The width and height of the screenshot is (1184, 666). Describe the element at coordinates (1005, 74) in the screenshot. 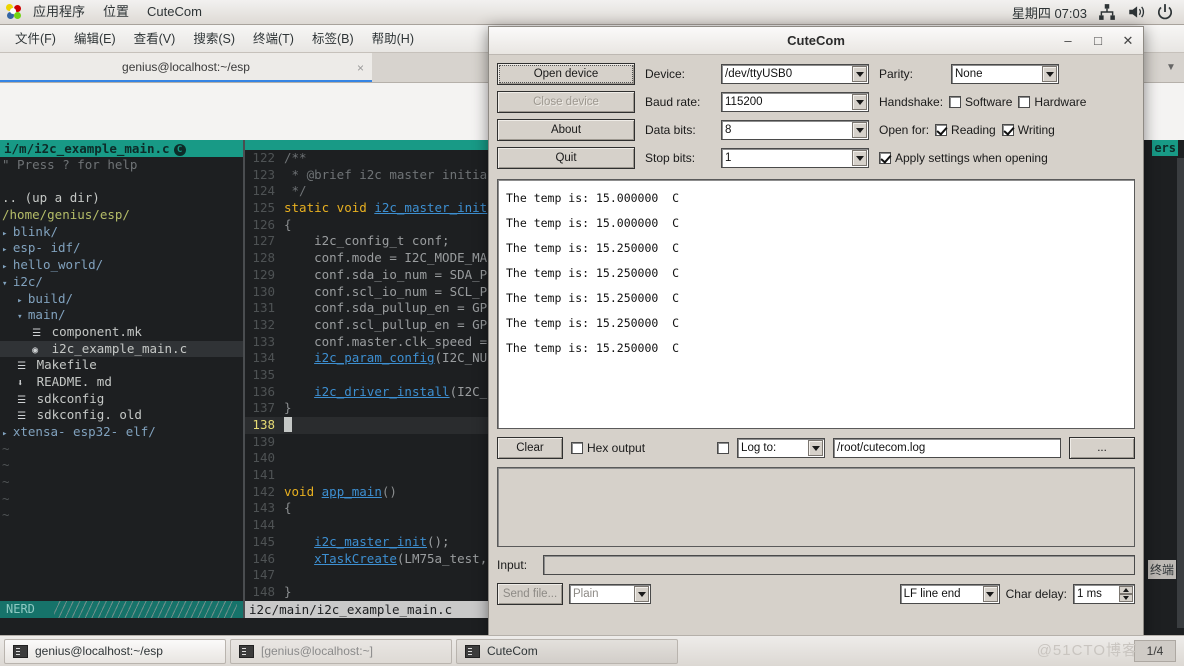

I see `parity-combo: None` at that location.